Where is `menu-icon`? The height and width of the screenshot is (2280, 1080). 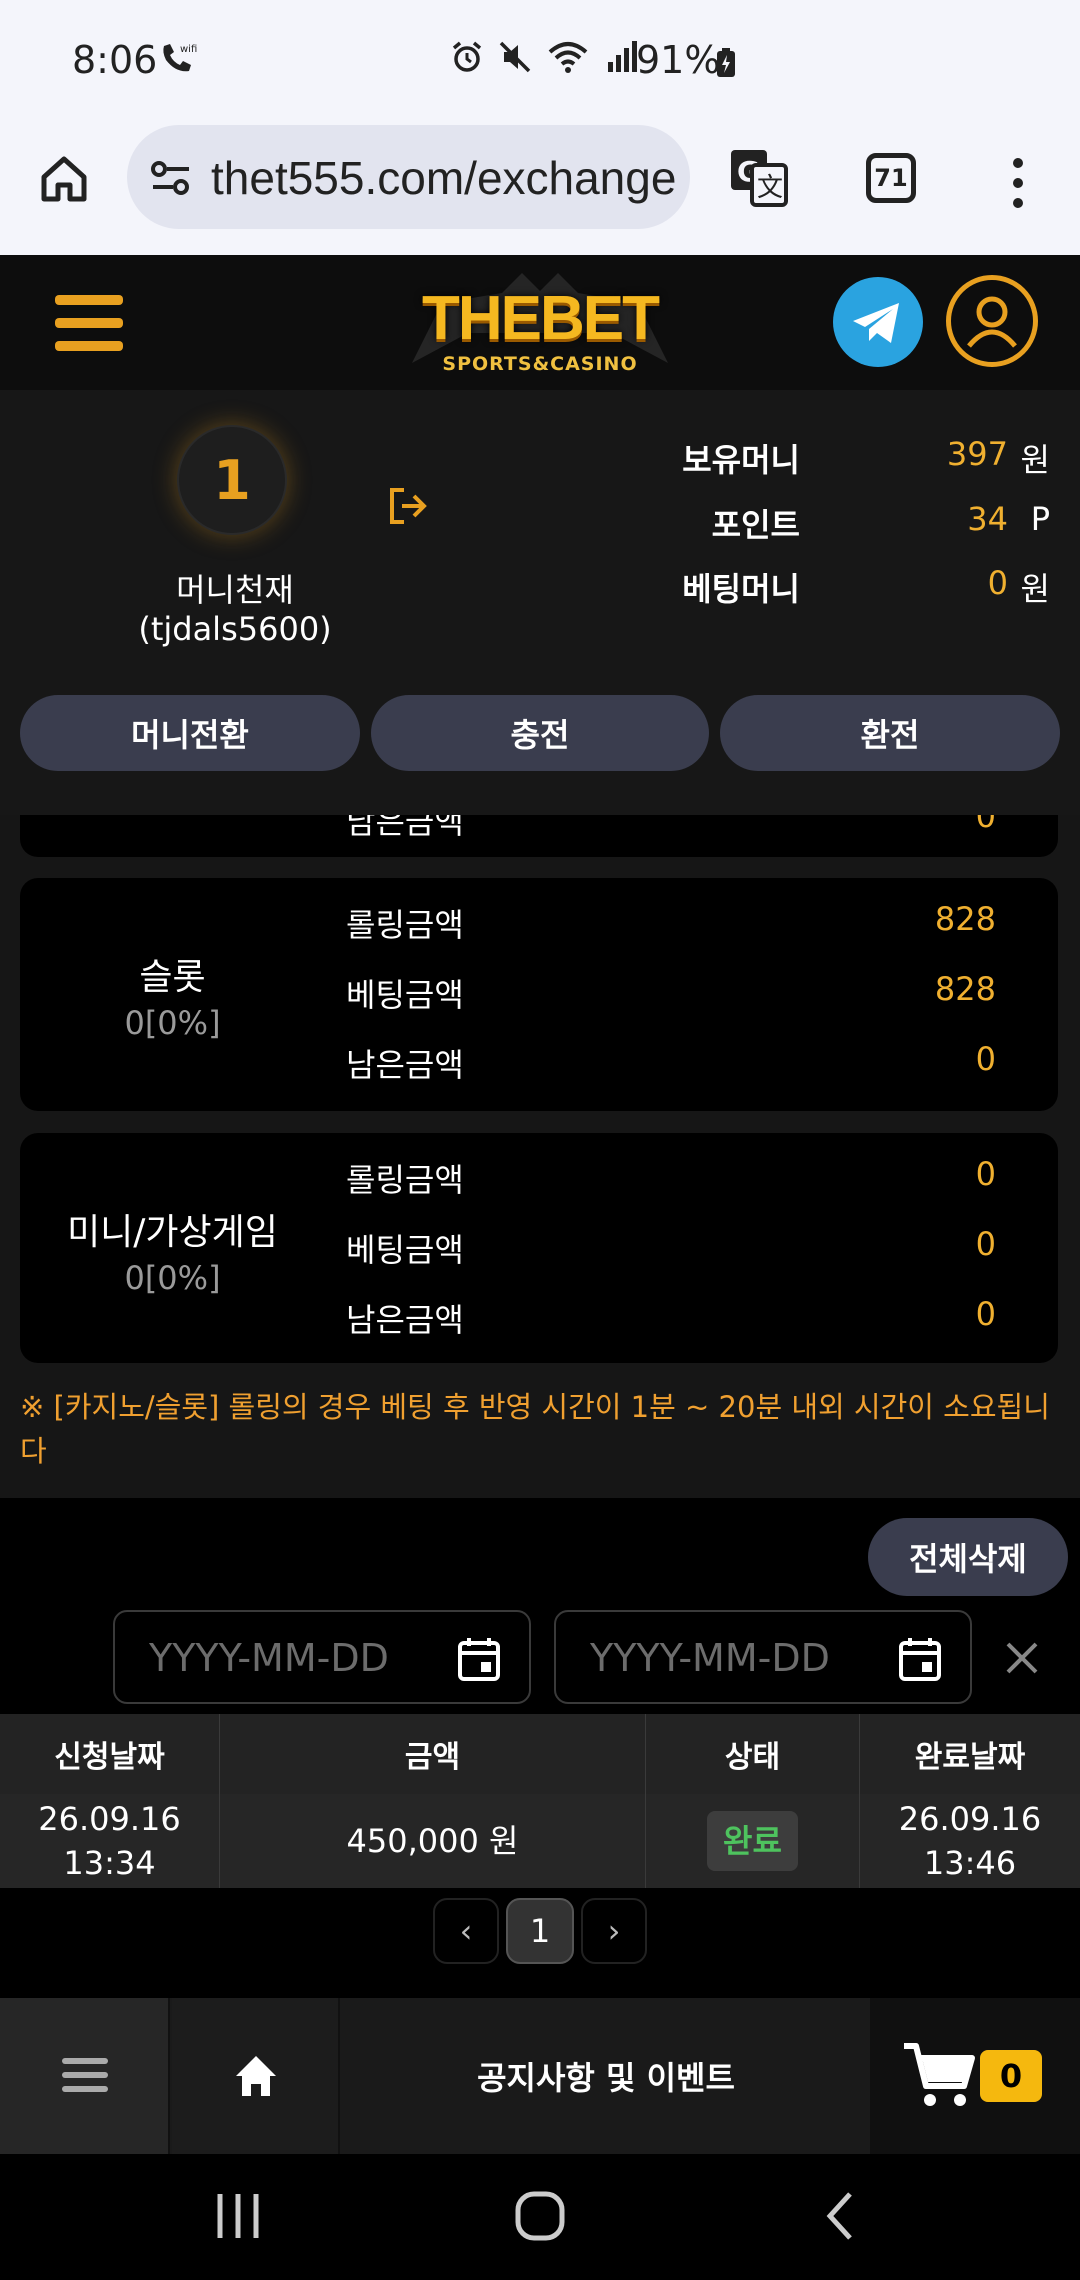 menu-icon is located at coordinates (89, 323).